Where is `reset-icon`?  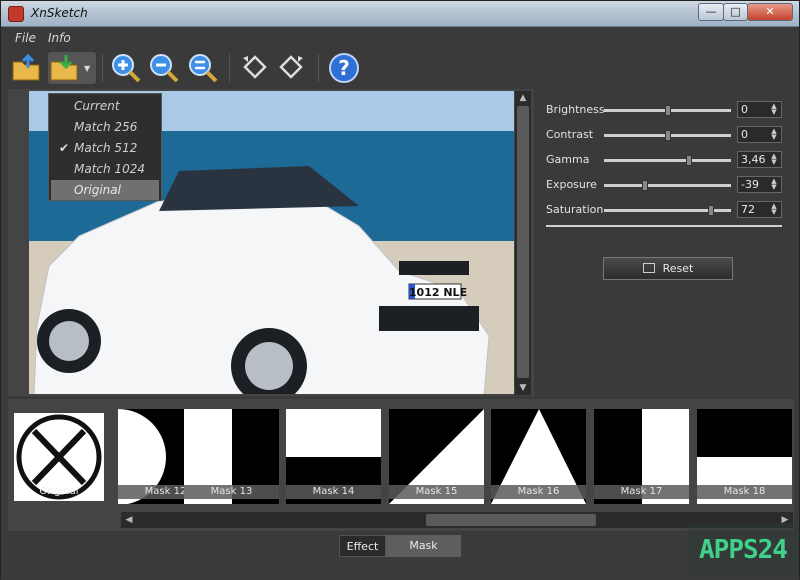
reset-icon is located at coordinates (648, 268).